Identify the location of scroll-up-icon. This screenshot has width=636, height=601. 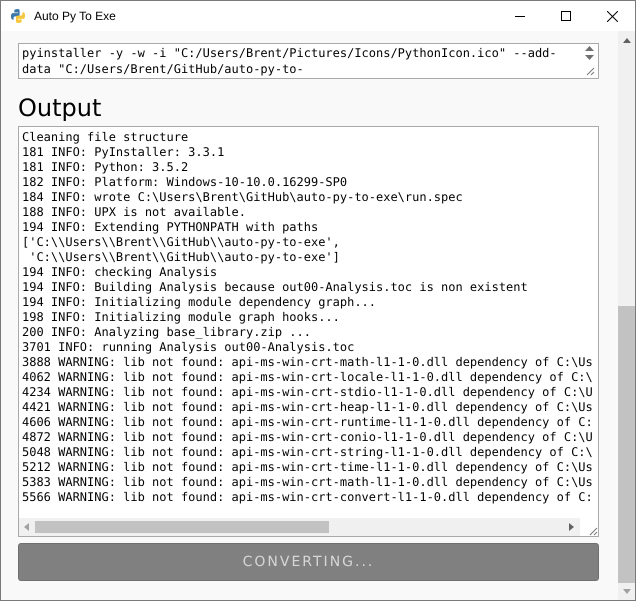
(626, 40).